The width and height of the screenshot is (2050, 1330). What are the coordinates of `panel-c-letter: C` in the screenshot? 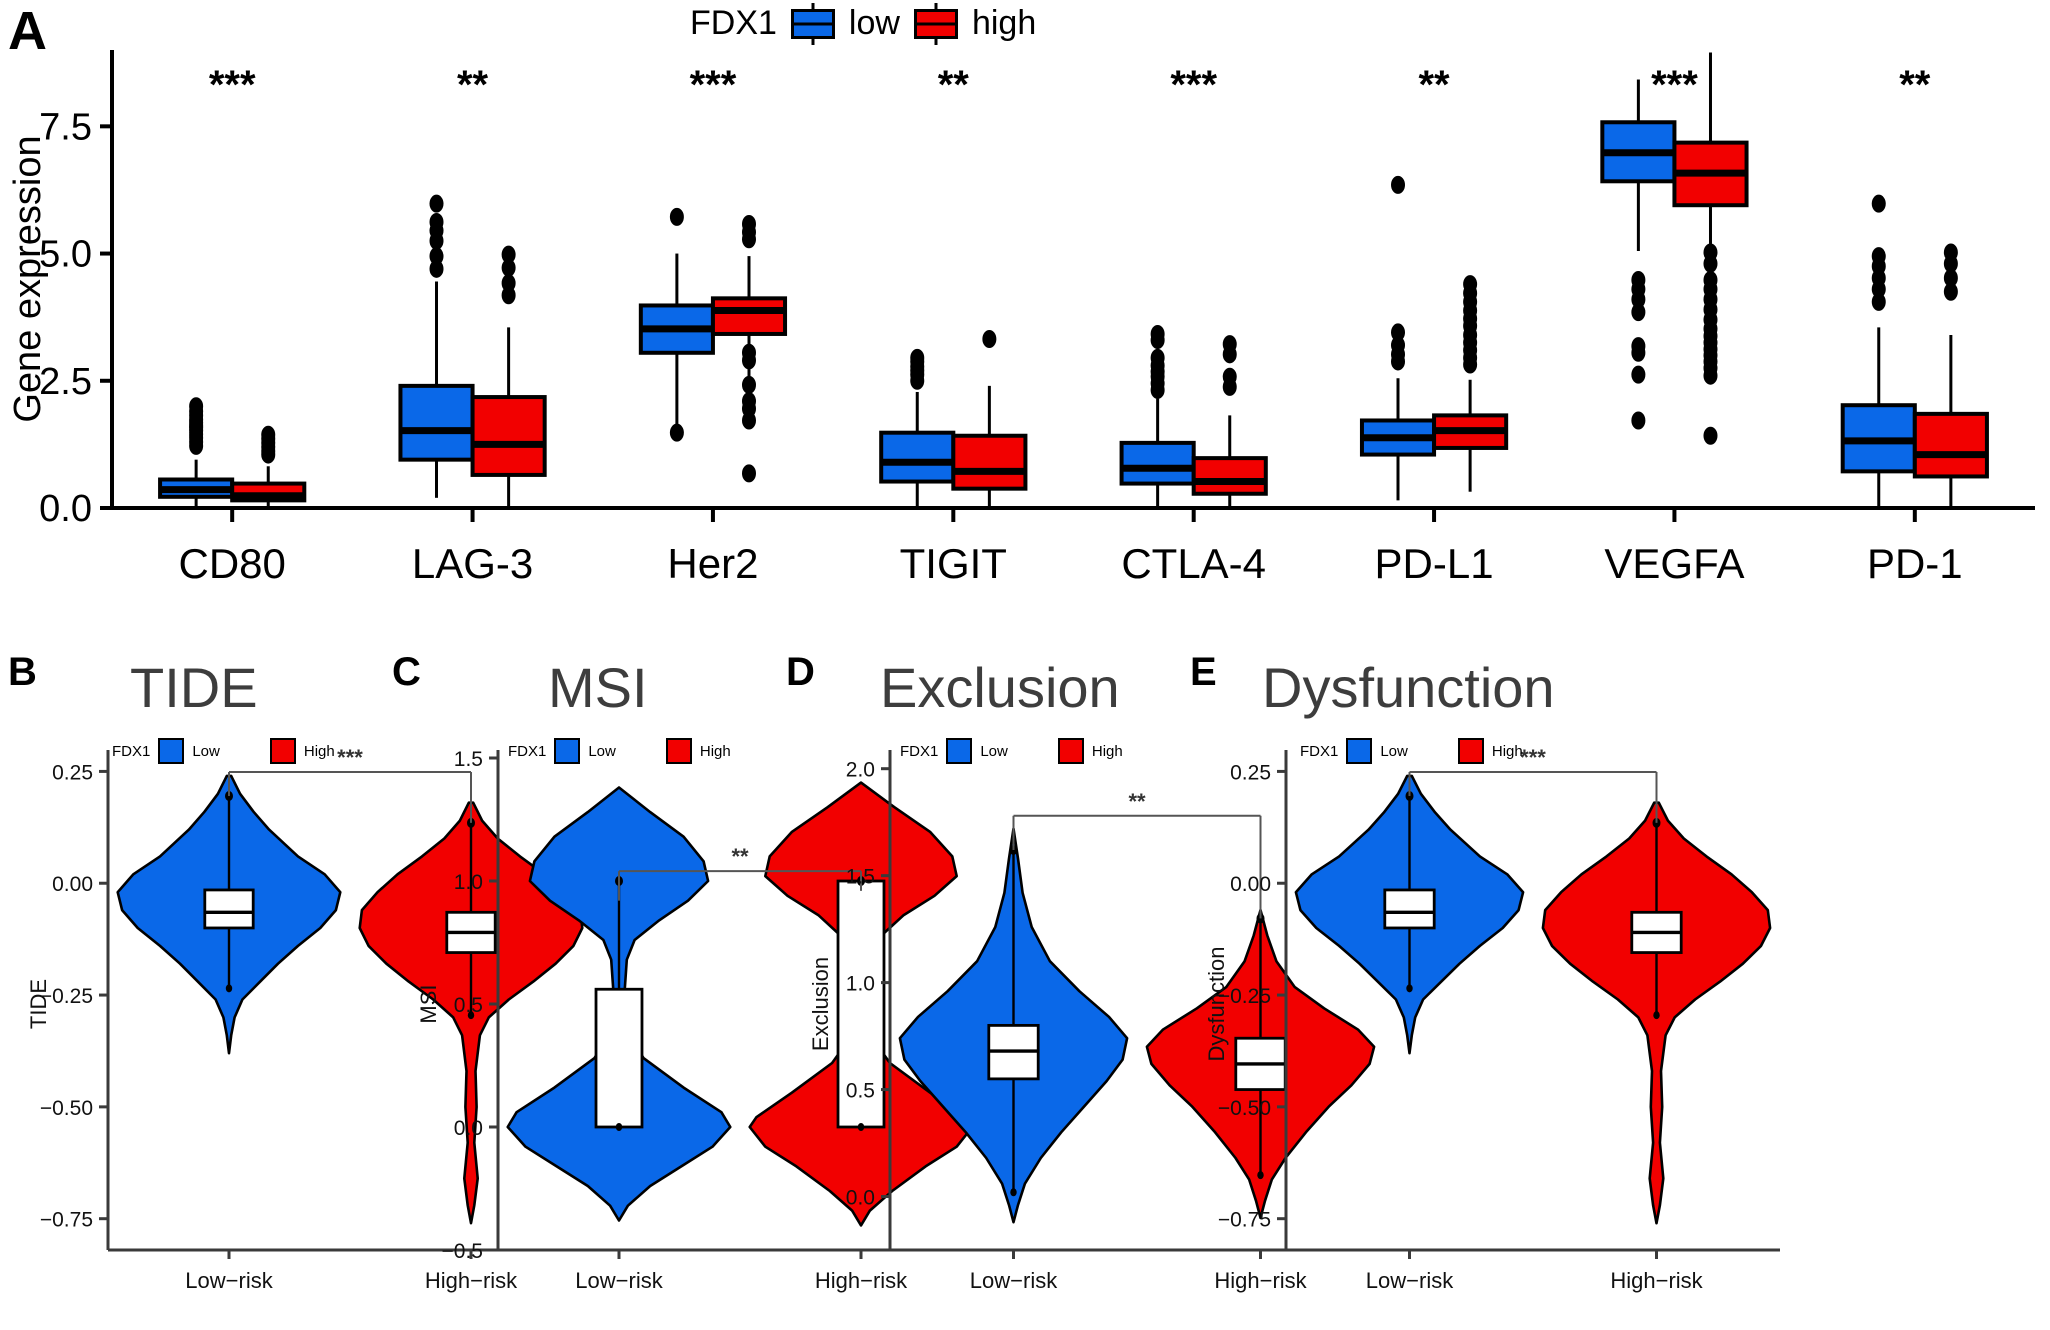 It's located at (406, 672).